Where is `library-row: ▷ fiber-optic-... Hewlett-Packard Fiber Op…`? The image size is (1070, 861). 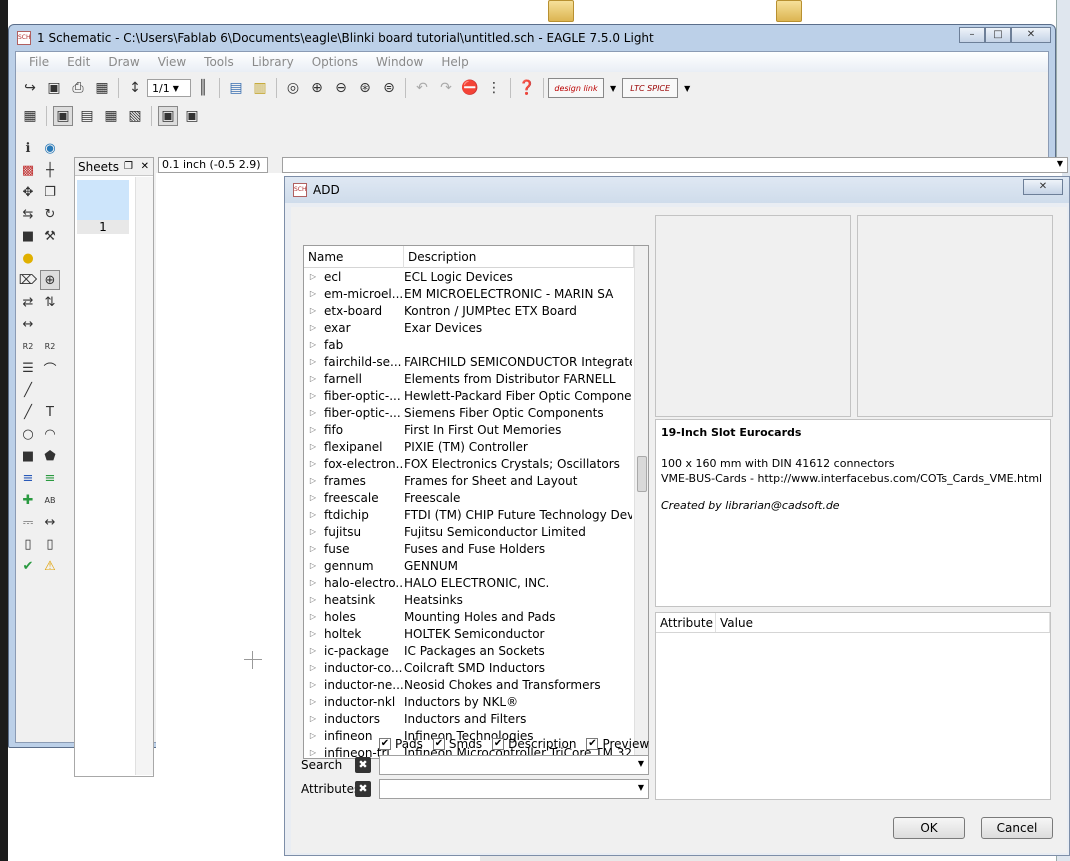
library-row: ▷ fiber-optic-... Hewlett-Packard Fiber Op… is located at coordinates (469, 395).